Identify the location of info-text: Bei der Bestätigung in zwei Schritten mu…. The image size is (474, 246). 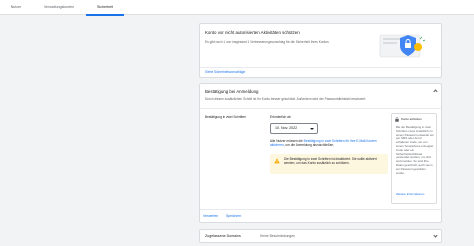
(415, 150).